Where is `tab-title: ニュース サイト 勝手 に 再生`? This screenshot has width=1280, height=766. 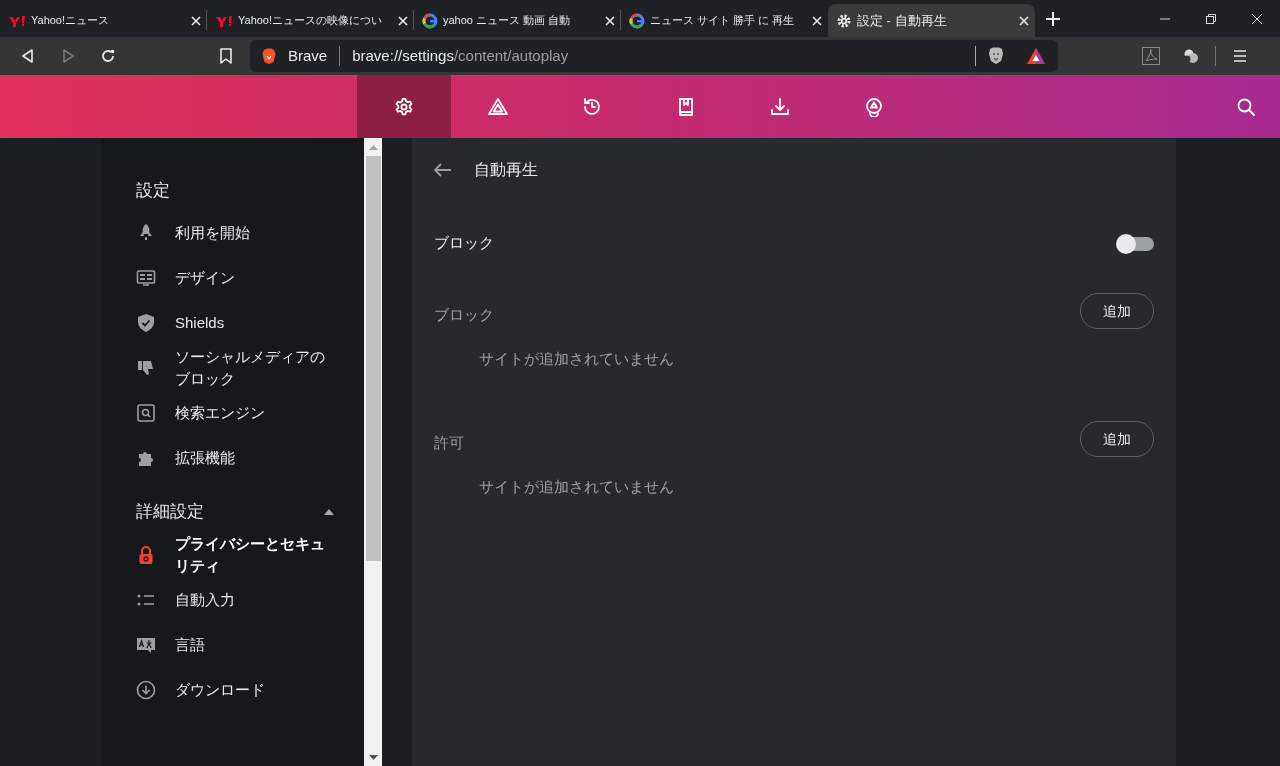 tab-title: ニュース サイト 勝手 に 再生 is located at coordinates (722, 21).